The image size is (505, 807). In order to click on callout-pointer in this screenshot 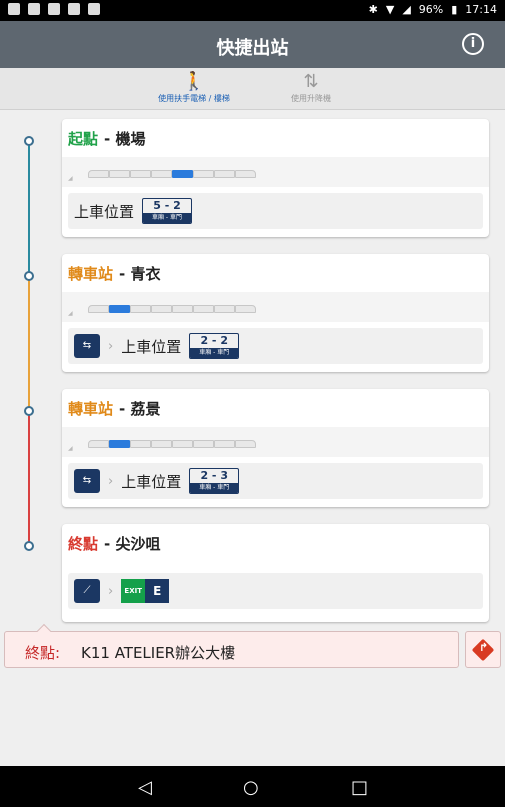, I will do `click(44, 631)`.